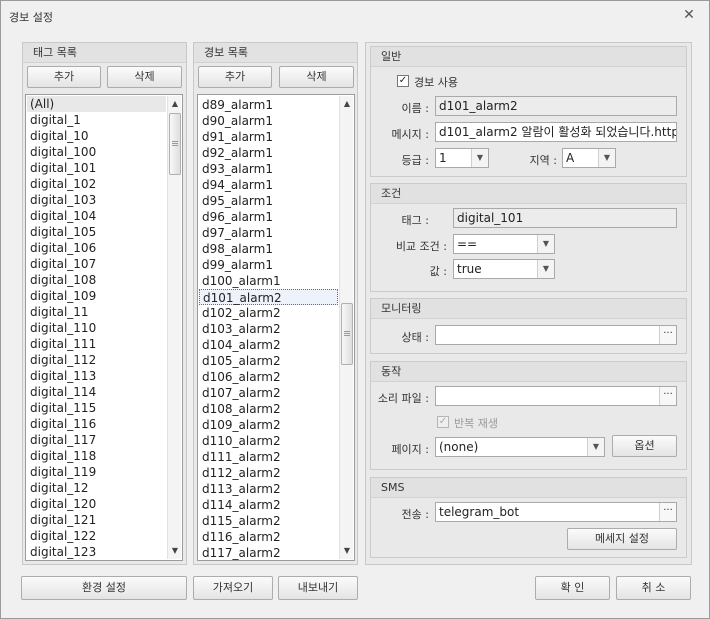  Describe the element at coordinates (96, 472) in the screenshot. I see `tag-list-item: digital_119` at that location.